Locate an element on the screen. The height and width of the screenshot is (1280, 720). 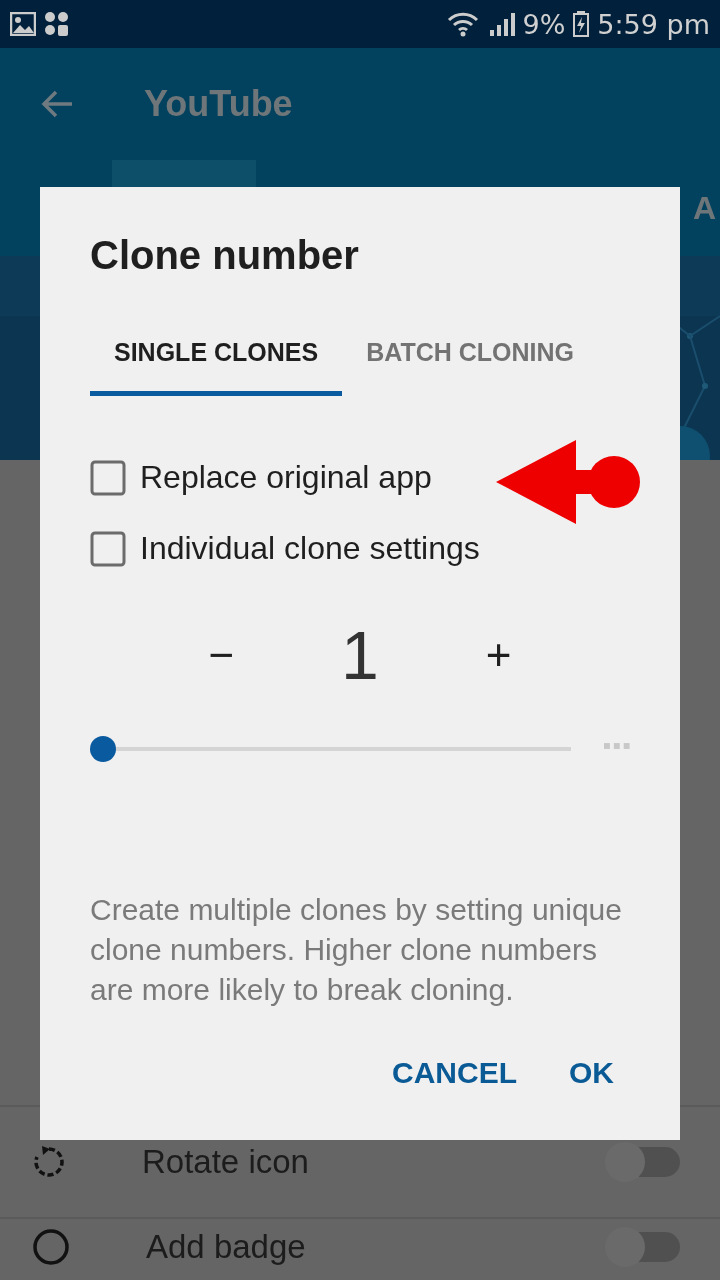
setting-label: Rotate icon is located at coordinates (226, 1162).